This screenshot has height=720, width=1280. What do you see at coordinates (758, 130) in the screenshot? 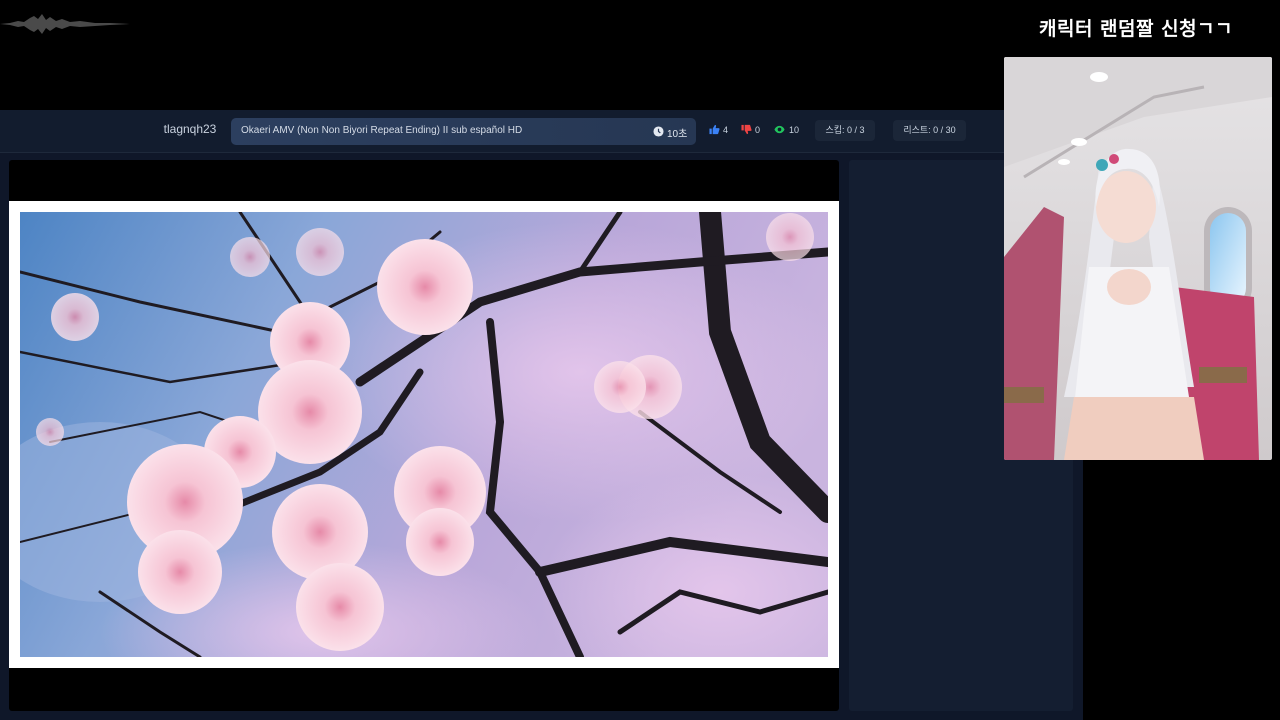
I see `dislikes-count: 0` at bounding box center [758, 130].